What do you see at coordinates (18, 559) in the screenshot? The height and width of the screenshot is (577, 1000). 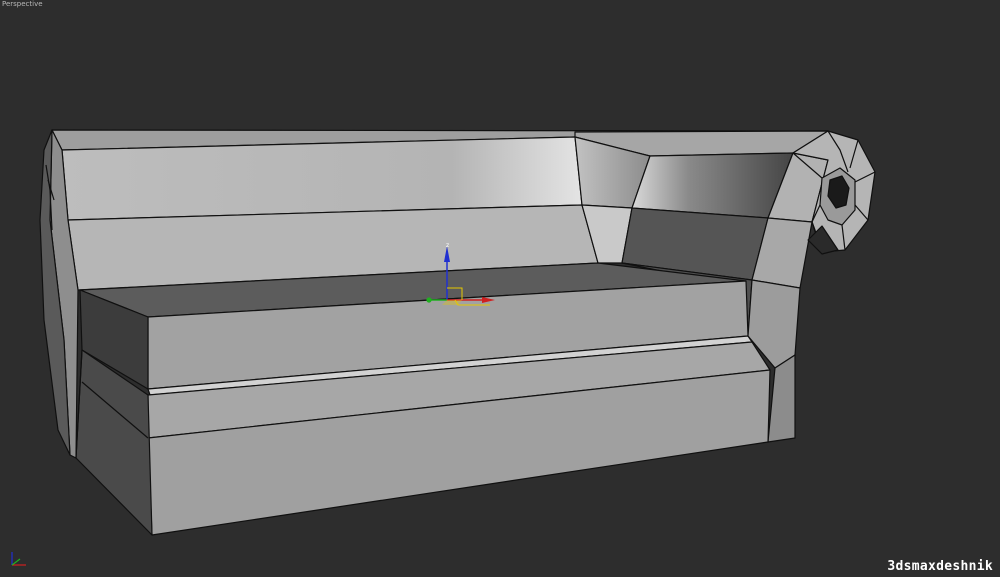 I see `world-axis-tripod` at bounding box center [18, 559].